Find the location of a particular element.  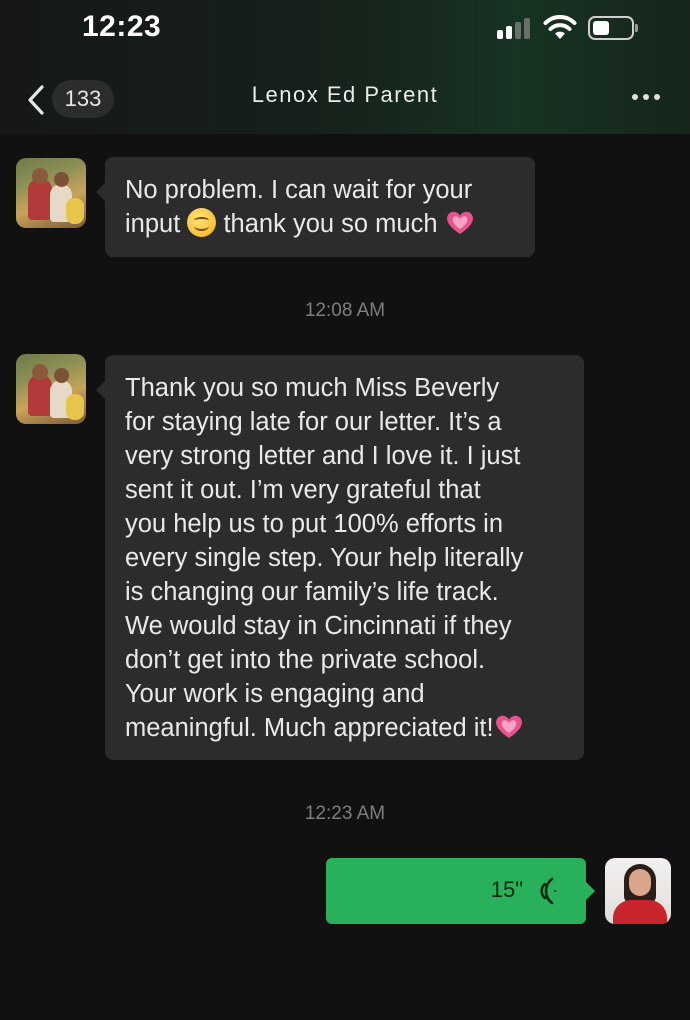

message-timestamp: 12:08 AM is located at coordinates (345, 310).